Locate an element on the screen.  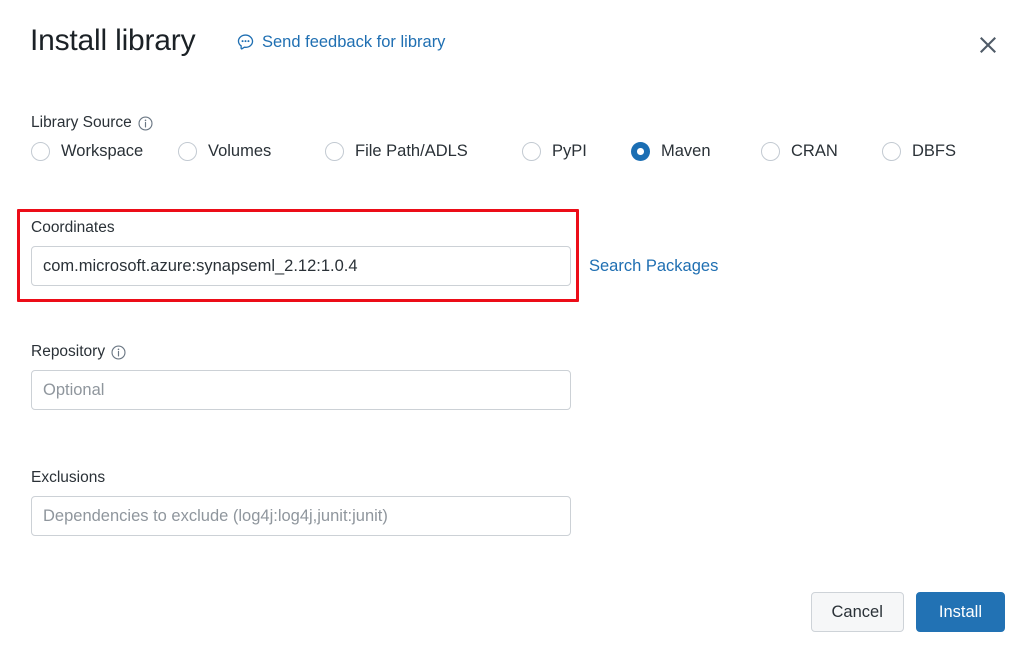
radio-dot-selected is located at coordinates (640, 151).